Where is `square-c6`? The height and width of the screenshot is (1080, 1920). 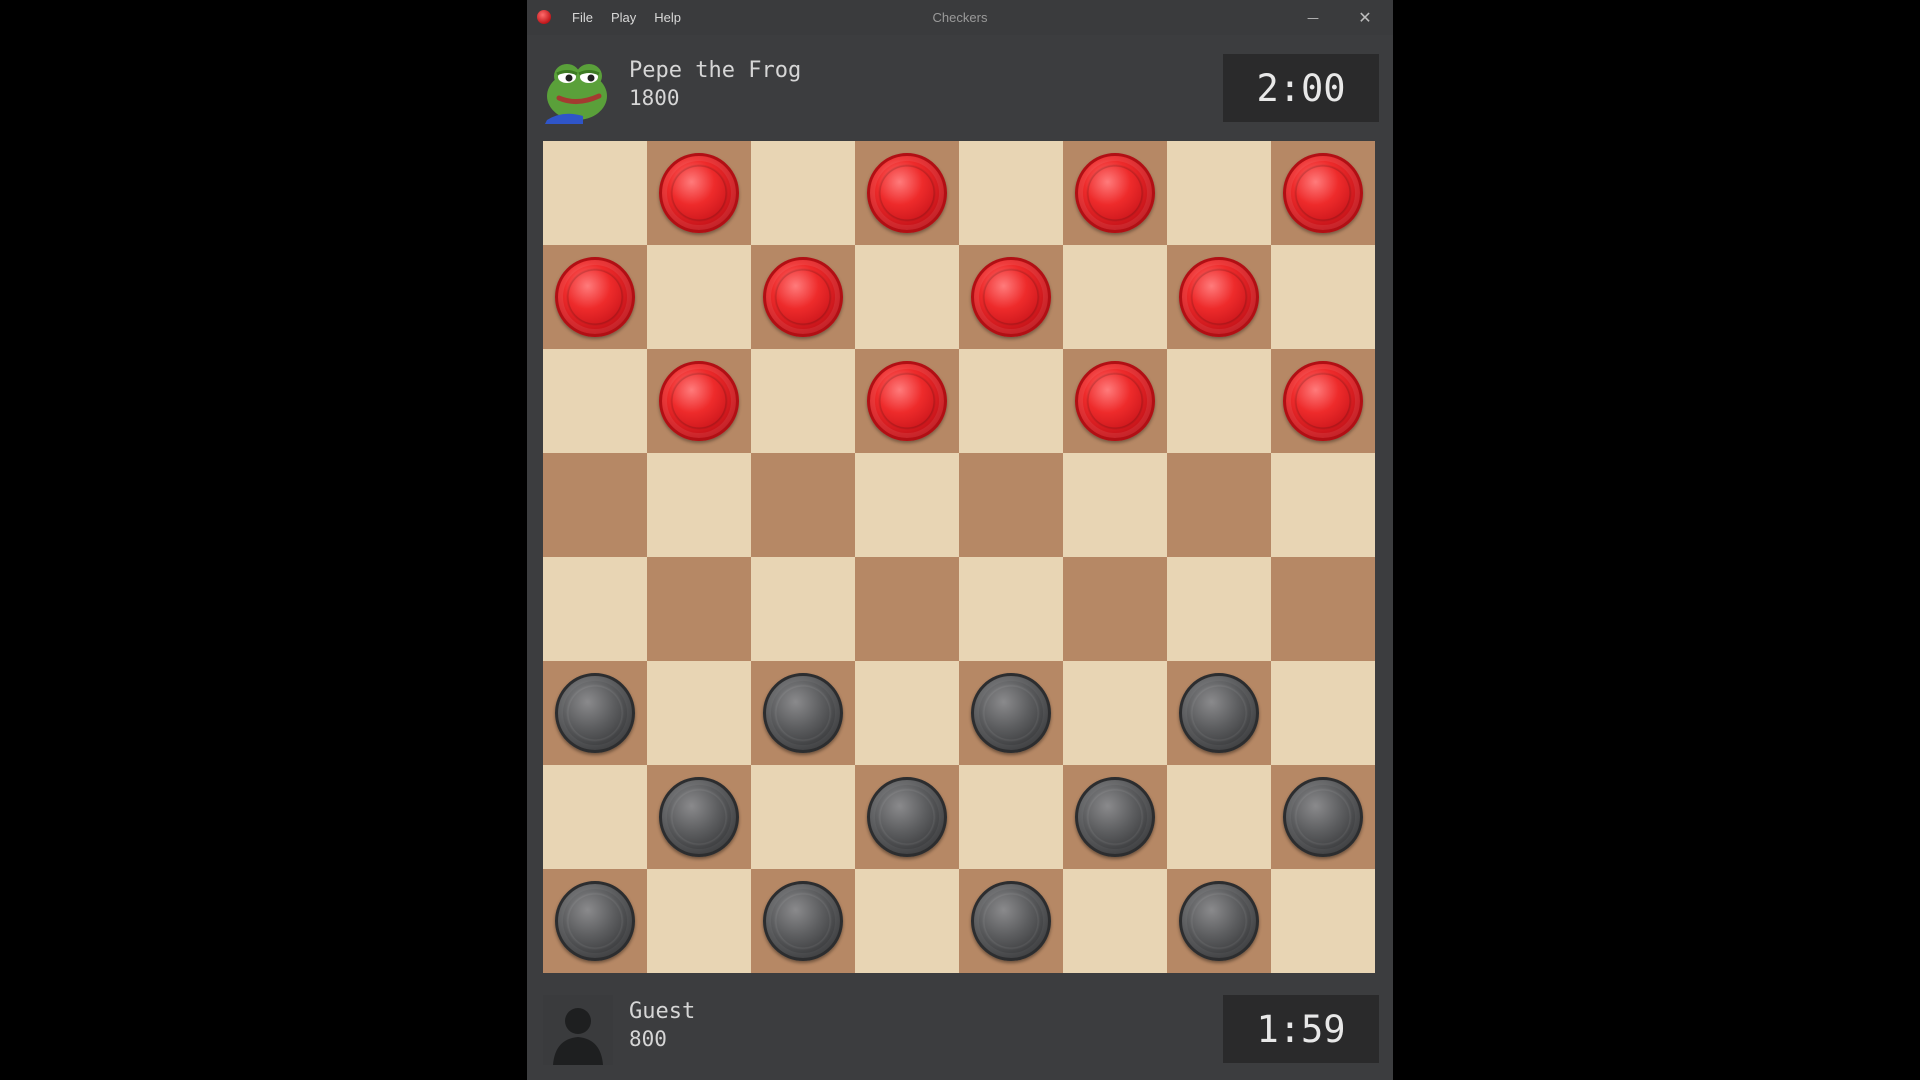 square-c6 is located at coordinates (803, 401).